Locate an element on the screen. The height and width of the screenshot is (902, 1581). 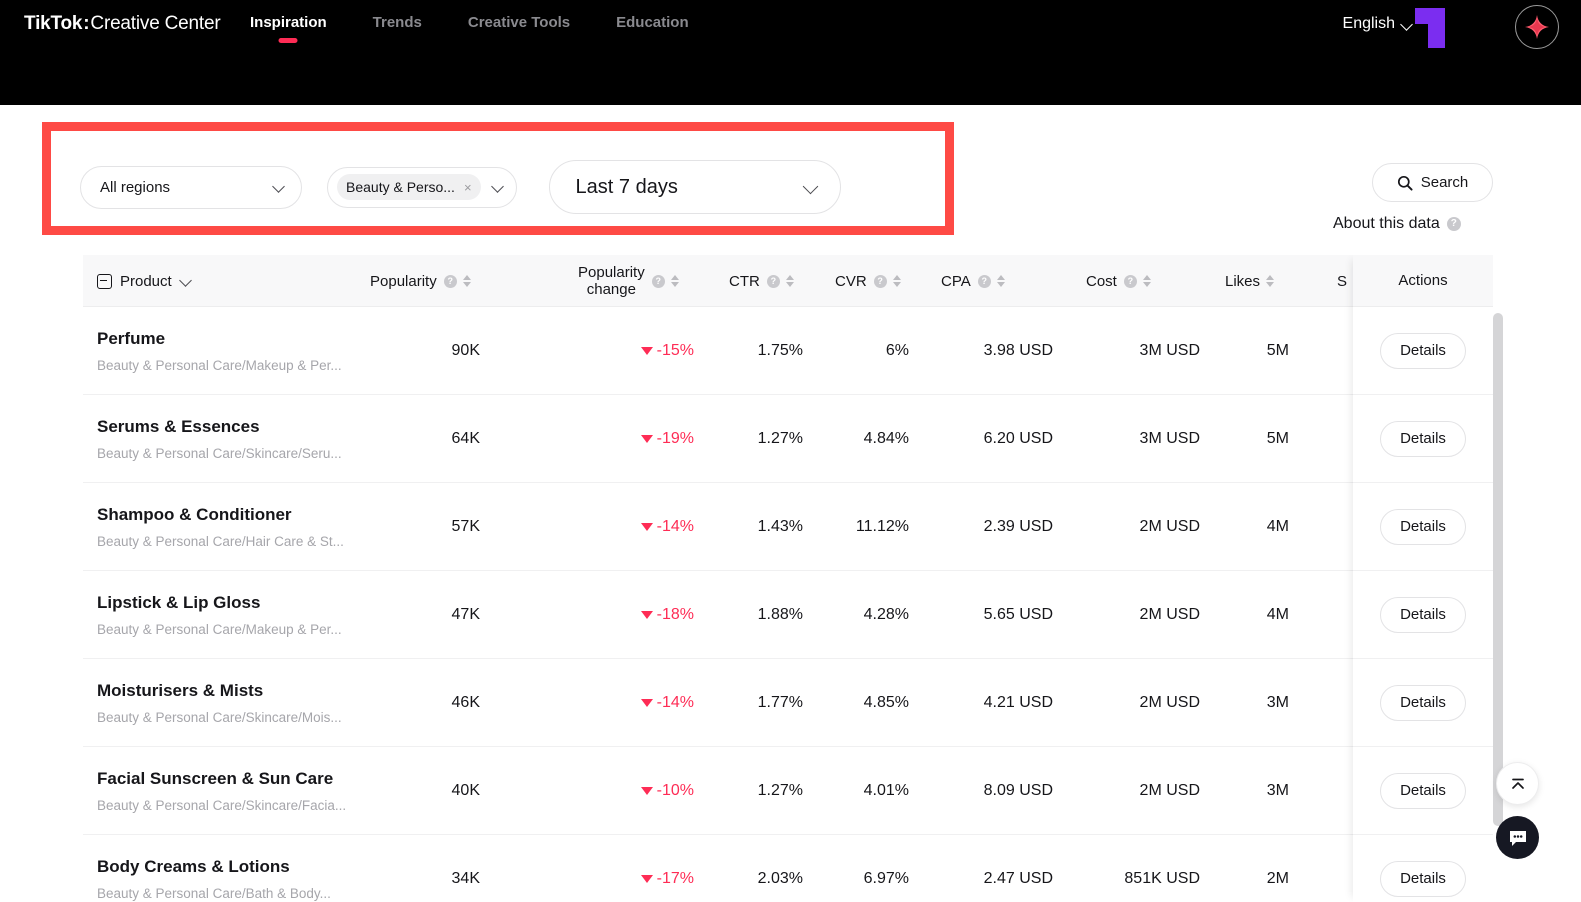
nav-item-inspiration: Inspiration is located at coordinates (288, 27).